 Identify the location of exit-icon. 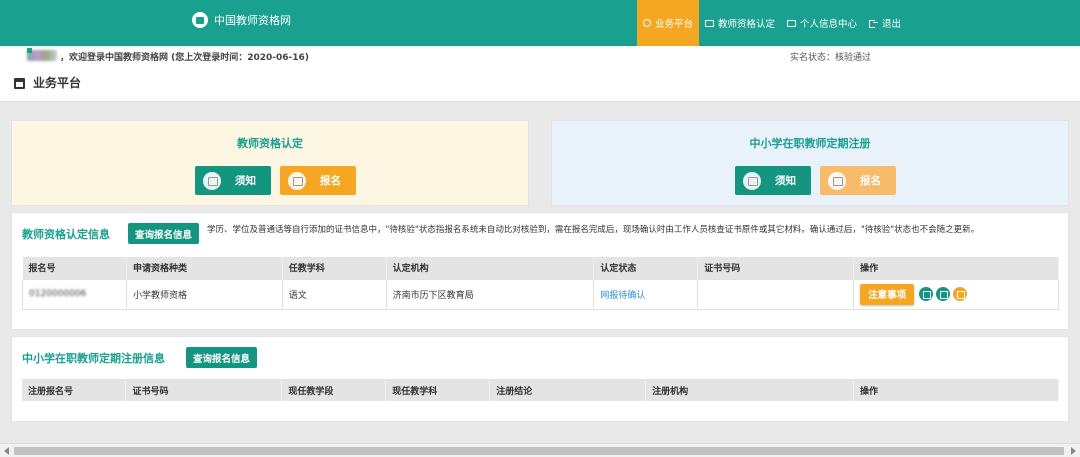
(874, 23).